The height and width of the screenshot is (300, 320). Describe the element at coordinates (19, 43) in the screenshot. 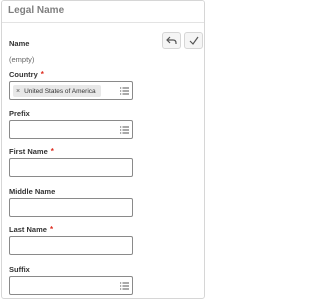

I see `name-label: Name` at that location.